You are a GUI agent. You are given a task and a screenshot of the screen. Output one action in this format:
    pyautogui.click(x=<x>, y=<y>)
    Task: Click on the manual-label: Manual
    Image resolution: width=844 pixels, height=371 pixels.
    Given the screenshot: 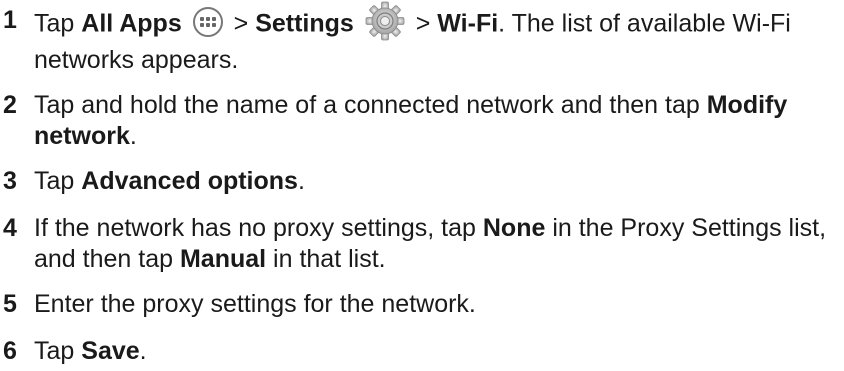 What is the action you would take?
    pyautogui.click(x=223, y=259)
    